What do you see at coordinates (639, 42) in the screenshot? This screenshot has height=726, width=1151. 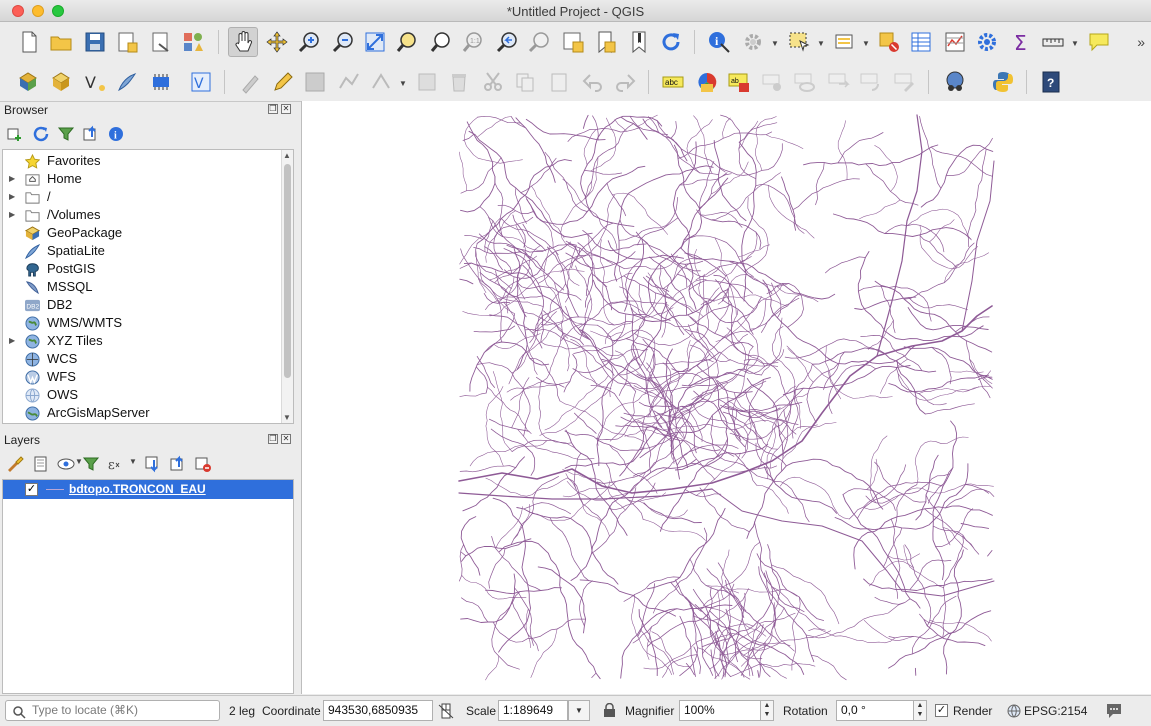 I see `show-bookmarks-icon` at bounding box center [639, 42].